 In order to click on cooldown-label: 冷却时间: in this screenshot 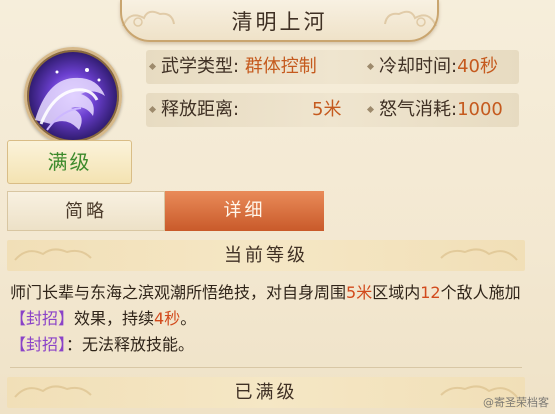, I will do `click(418, 66)`.